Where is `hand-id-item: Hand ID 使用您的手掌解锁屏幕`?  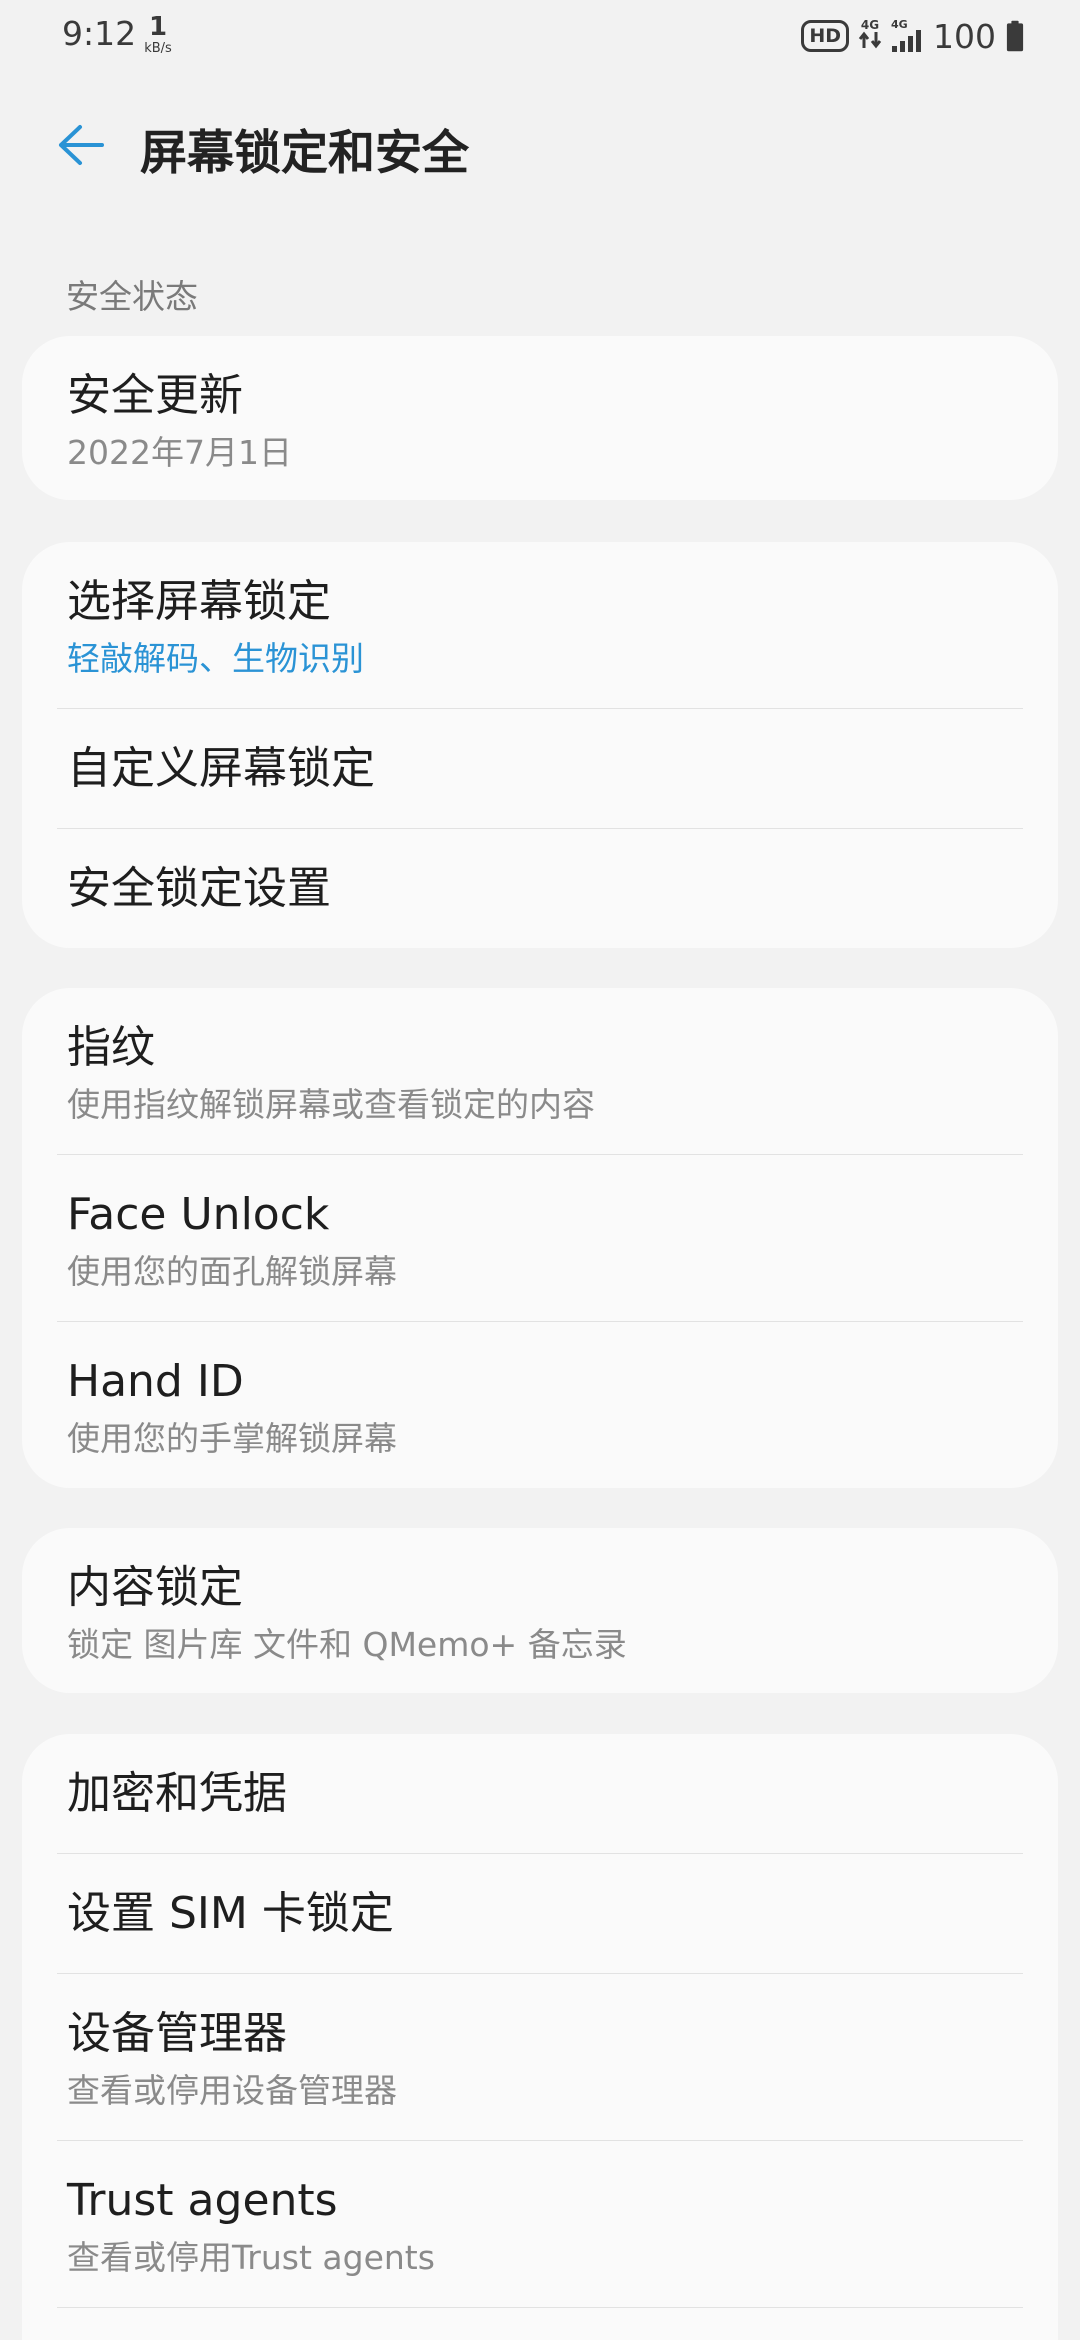 hand-id-item: Hand ID 使用您的手掌解锁屏幕 is located at coordinates (540, 1405).